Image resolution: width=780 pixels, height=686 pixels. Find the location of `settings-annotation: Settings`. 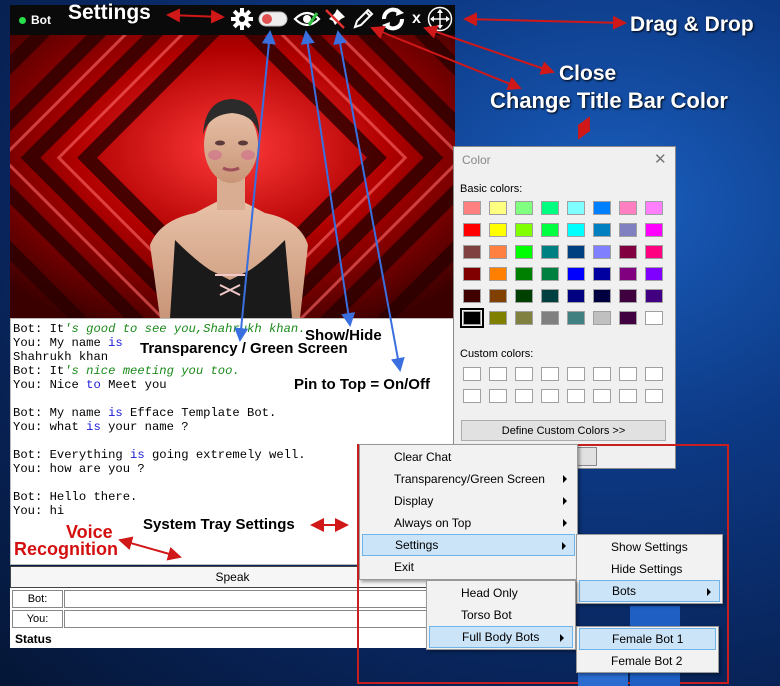

settings-annotation: Settings is located at coordinates (109, 12).